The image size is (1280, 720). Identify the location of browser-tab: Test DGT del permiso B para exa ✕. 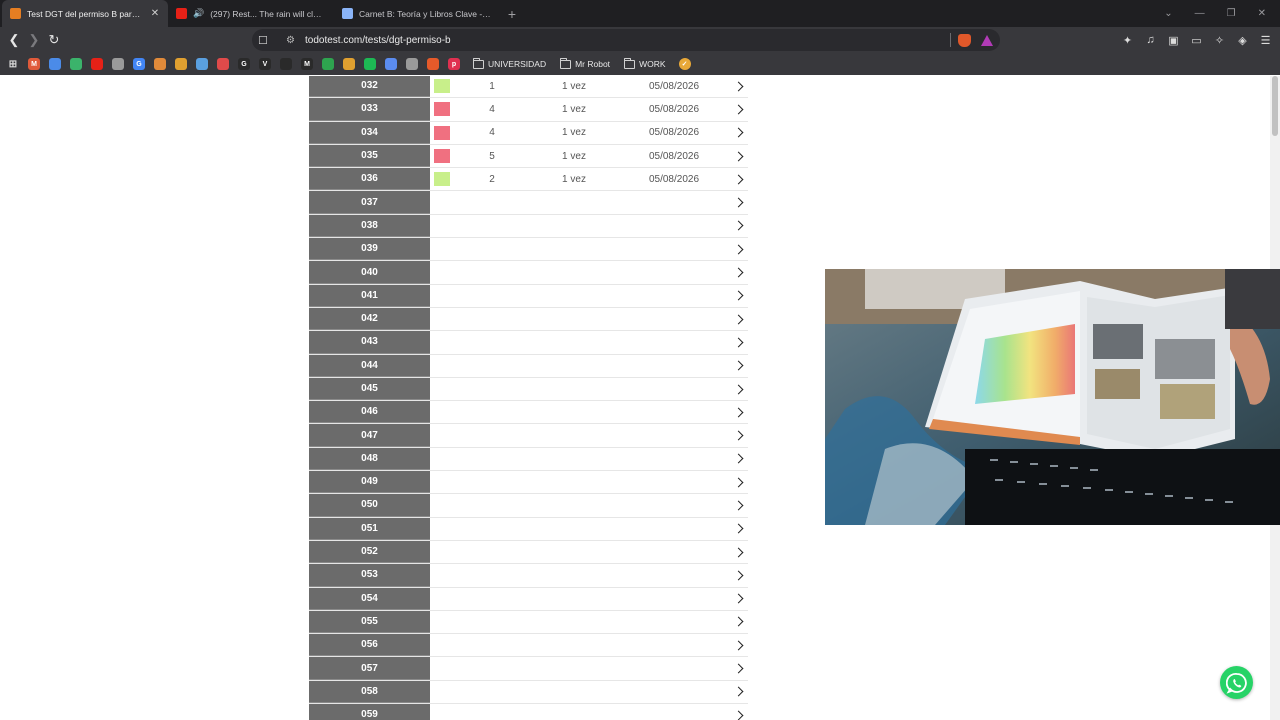
(85, 13).